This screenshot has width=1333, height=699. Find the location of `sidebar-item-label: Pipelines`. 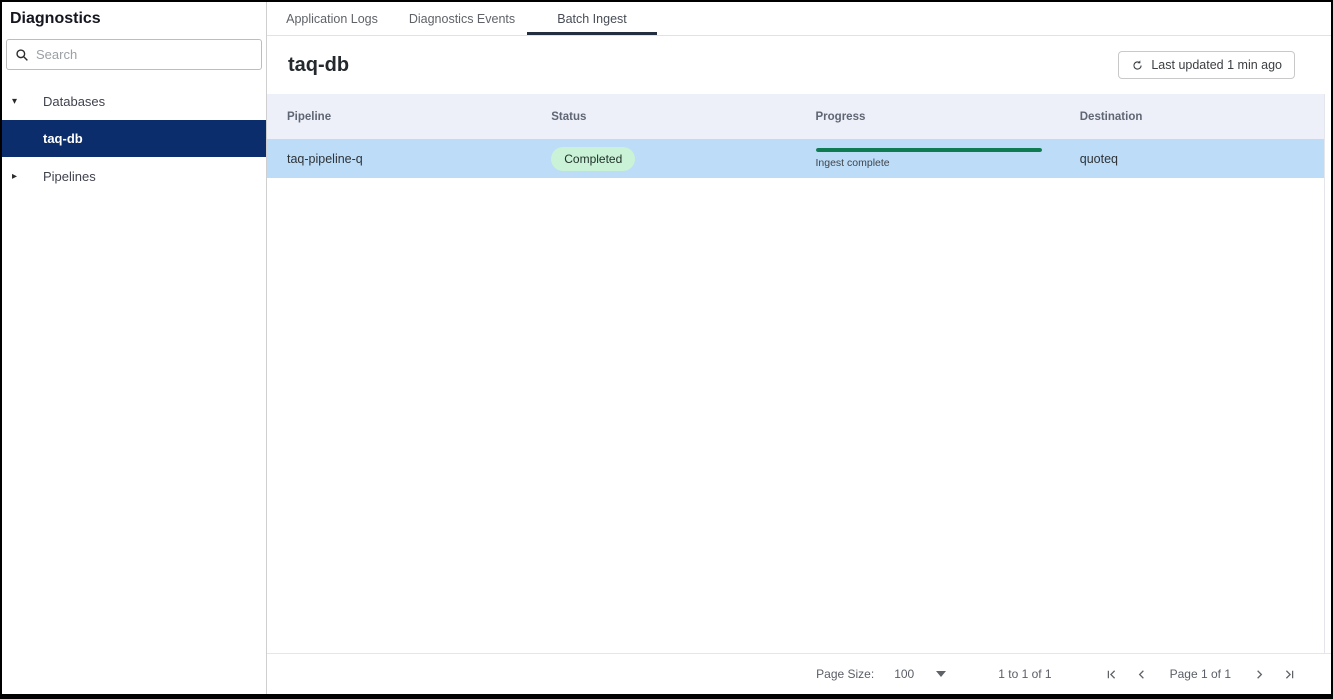

sidebar-item-label: Pipelines is located at coordinates (69, 176).